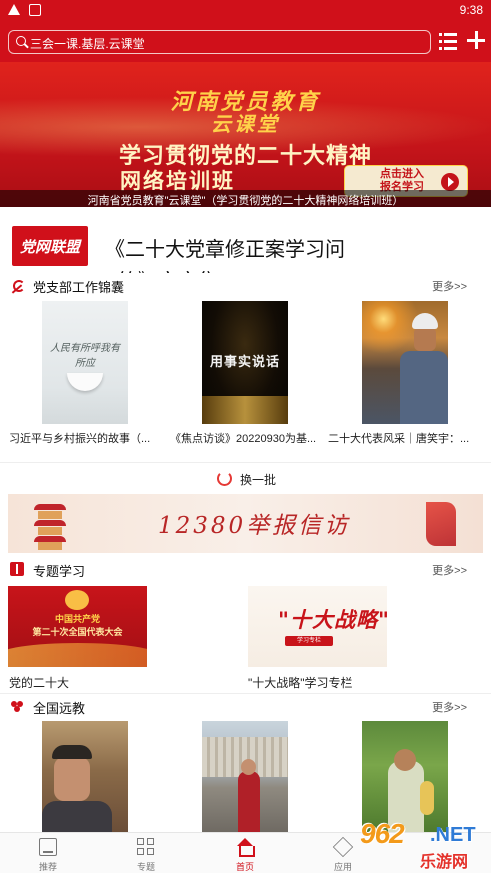 The image size is (491, 873). I want to click on refresh-label: 换一批, so click(258, 480).